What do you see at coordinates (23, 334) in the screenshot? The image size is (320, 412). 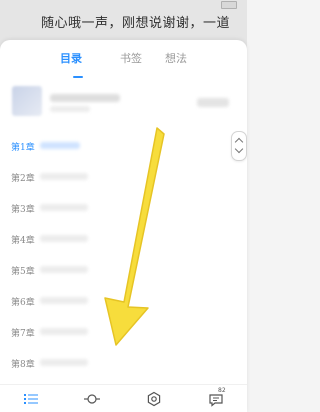 I see `chapter-label: 第7章` at bounding box center [23, 334].